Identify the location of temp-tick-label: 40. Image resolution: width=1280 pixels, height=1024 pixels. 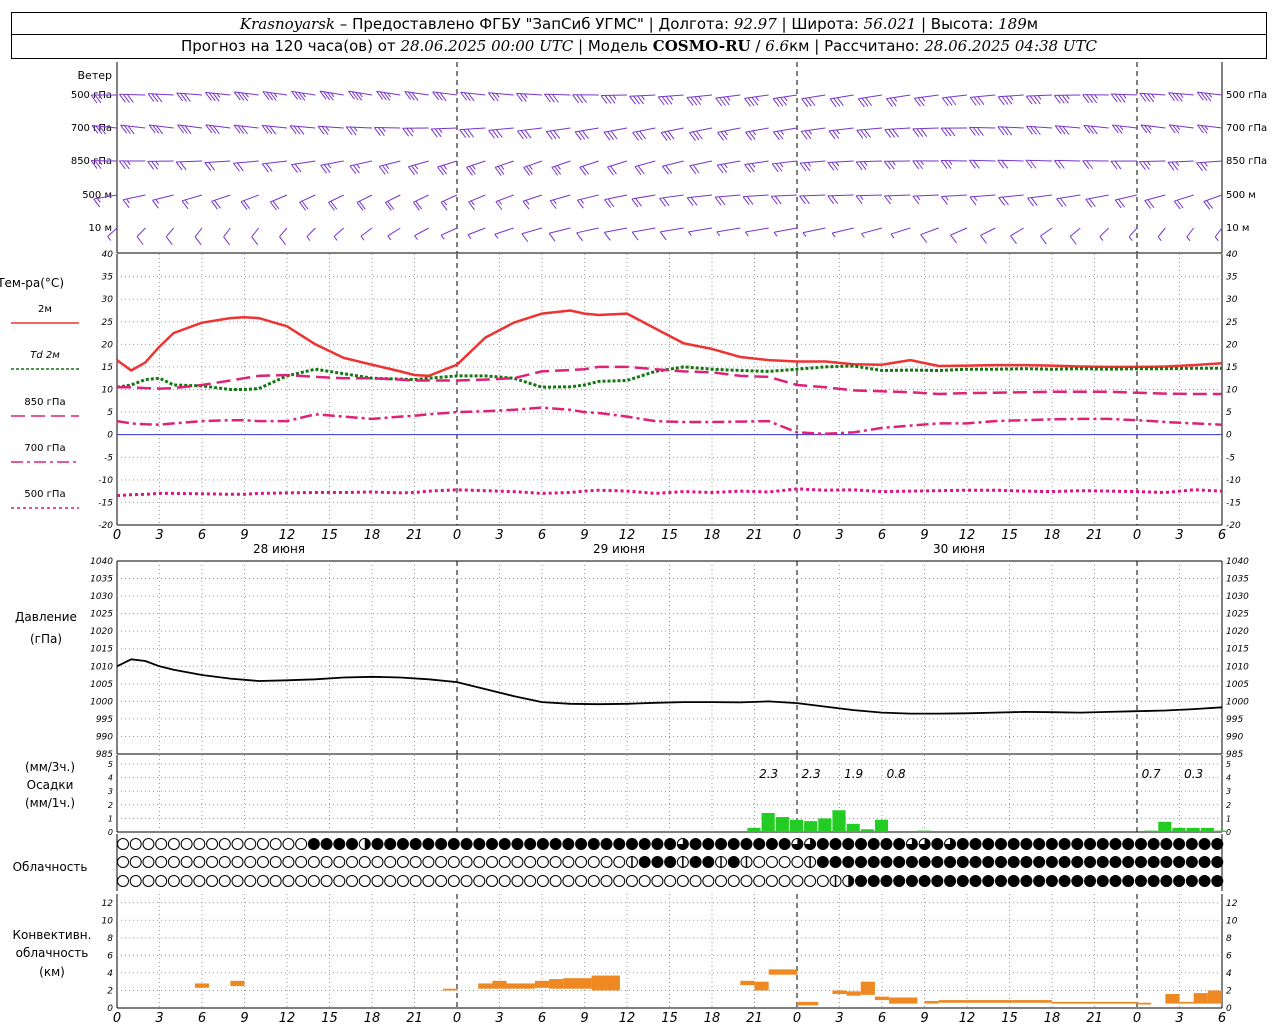
(108, 255).